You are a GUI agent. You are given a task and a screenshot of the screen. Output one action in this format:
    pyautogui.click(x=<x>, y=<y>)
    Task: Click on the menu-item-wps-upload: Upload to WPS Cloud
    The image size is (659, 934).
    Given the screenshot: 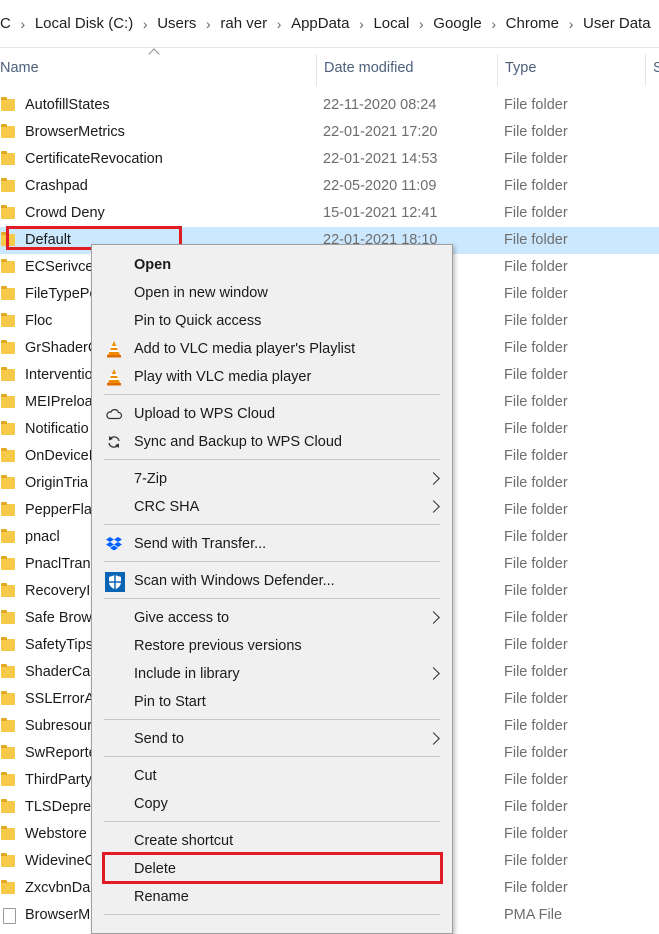 What is the action you would take?
    pyautogui.click(x=272, y=414)
    